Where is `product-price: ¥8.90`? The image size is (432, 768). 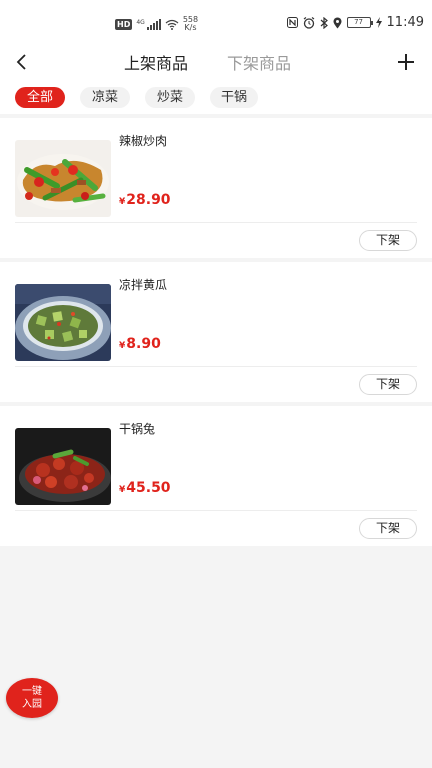 product-price: ¥8.90 is located at coordinates (140, 344).